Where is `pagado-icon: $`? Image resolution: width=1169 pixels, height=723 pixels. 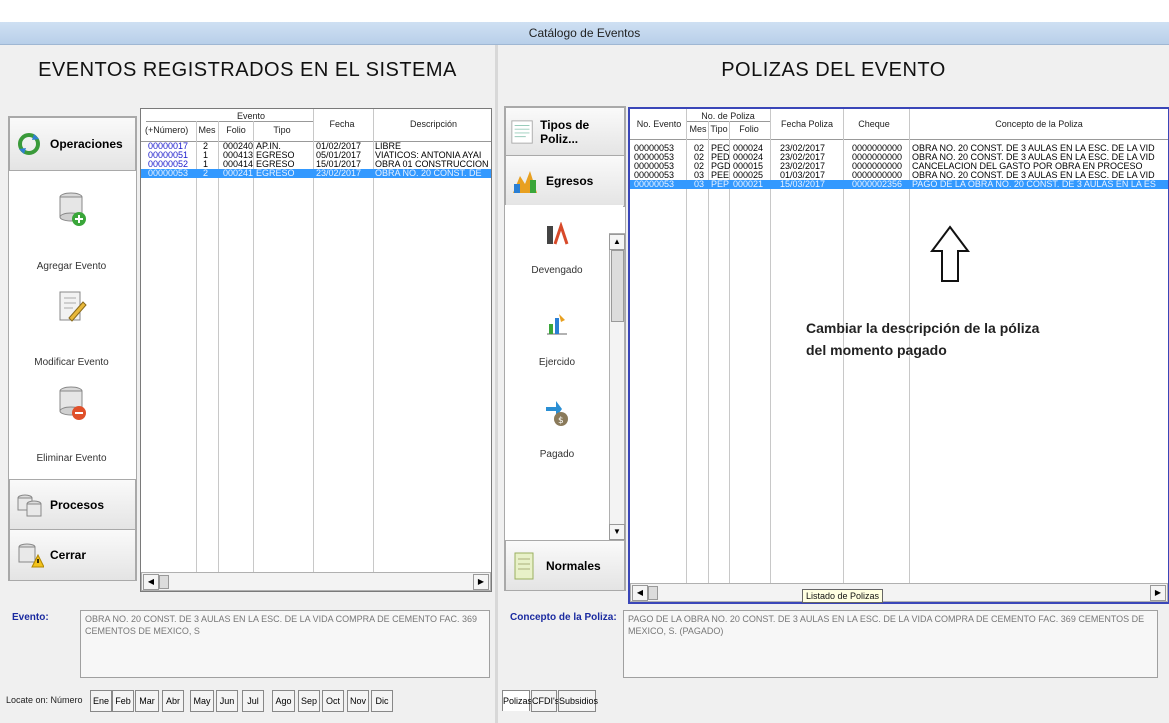 pagado-icon: $ is located at coordinates (557, 412).